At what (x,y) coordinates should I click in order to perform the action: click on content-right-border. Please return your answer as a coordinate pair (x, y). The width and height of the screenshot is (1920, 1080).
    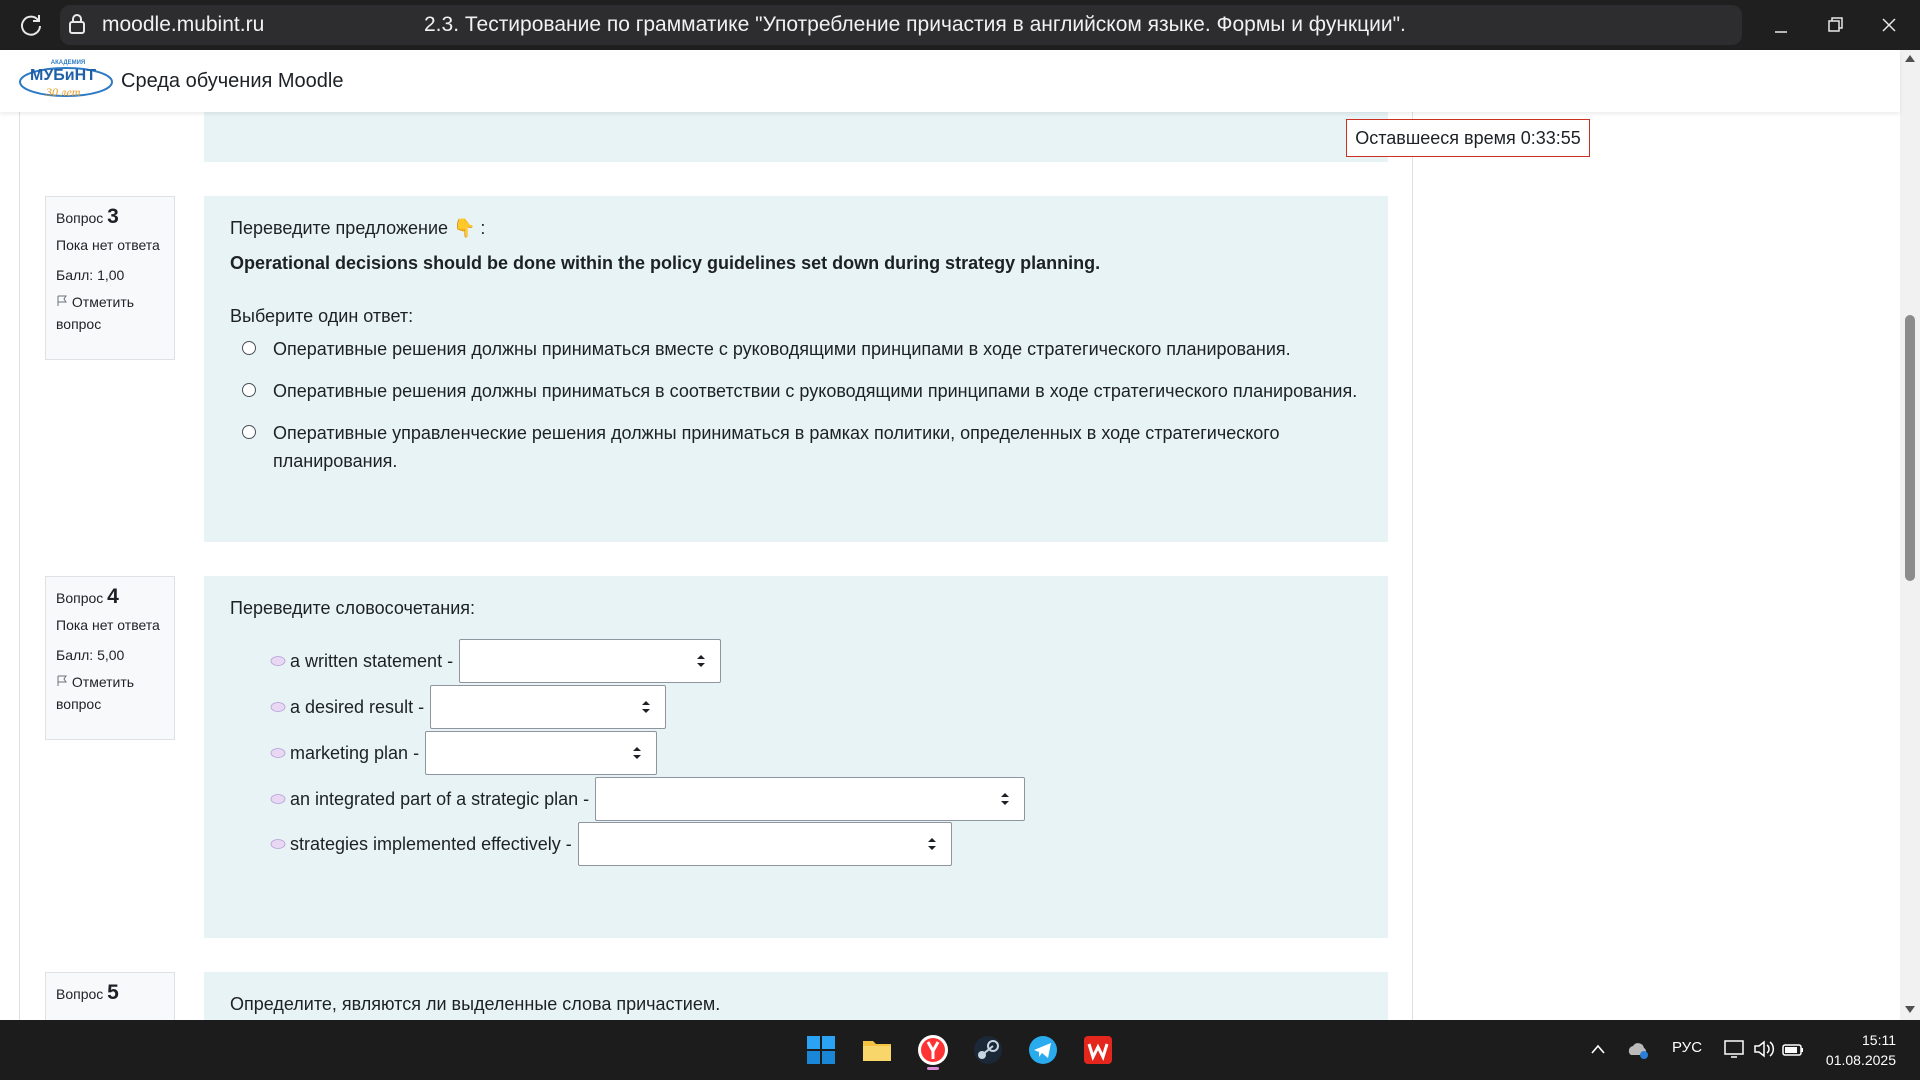
    Looking at the image, I should click on (1412, 566).